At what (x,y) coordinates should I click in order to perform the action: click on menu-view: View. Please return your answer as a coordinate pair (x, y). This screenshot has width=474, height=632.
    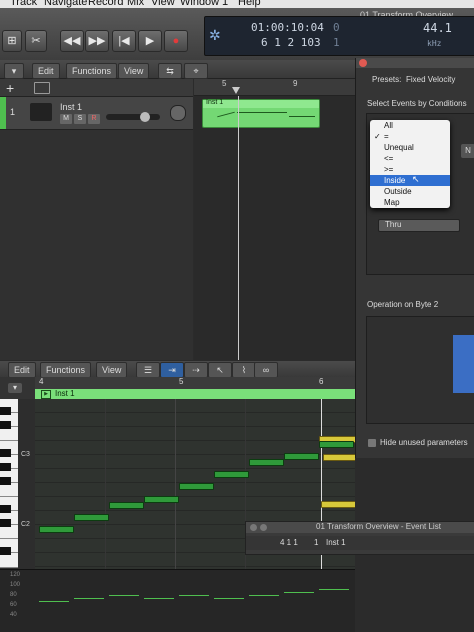
    Looking at the image, I should click on (163, 4).